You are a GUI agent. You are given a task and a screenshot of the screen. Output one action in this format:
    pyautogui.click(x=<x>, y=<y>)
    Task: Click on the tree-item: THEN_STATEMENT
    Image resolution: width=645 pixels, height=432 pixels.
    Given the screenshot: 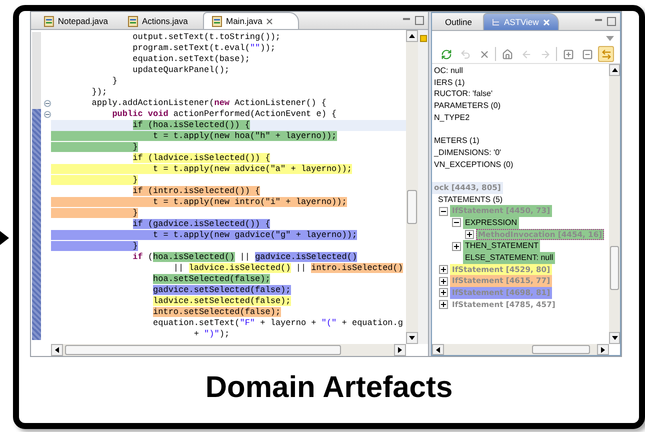 What is the action you would take?
    pyautogui.click(x=501, y=246)
    